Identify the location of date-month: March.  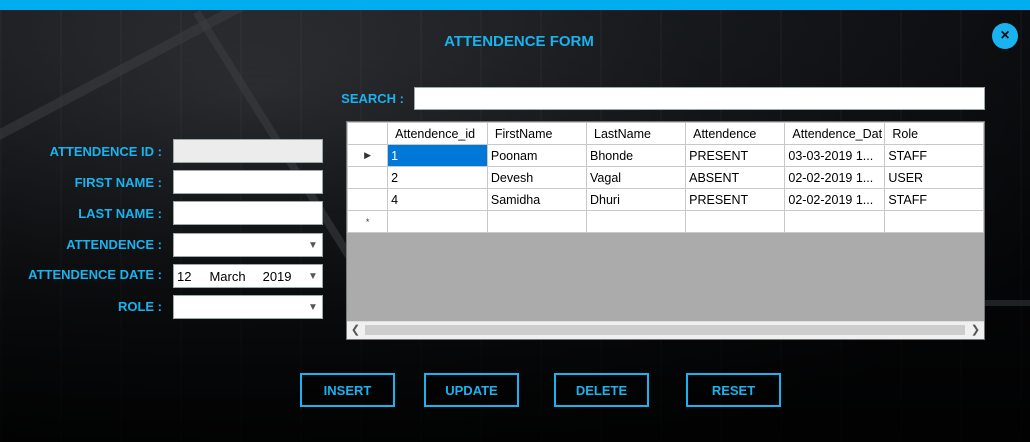
(227, 276).